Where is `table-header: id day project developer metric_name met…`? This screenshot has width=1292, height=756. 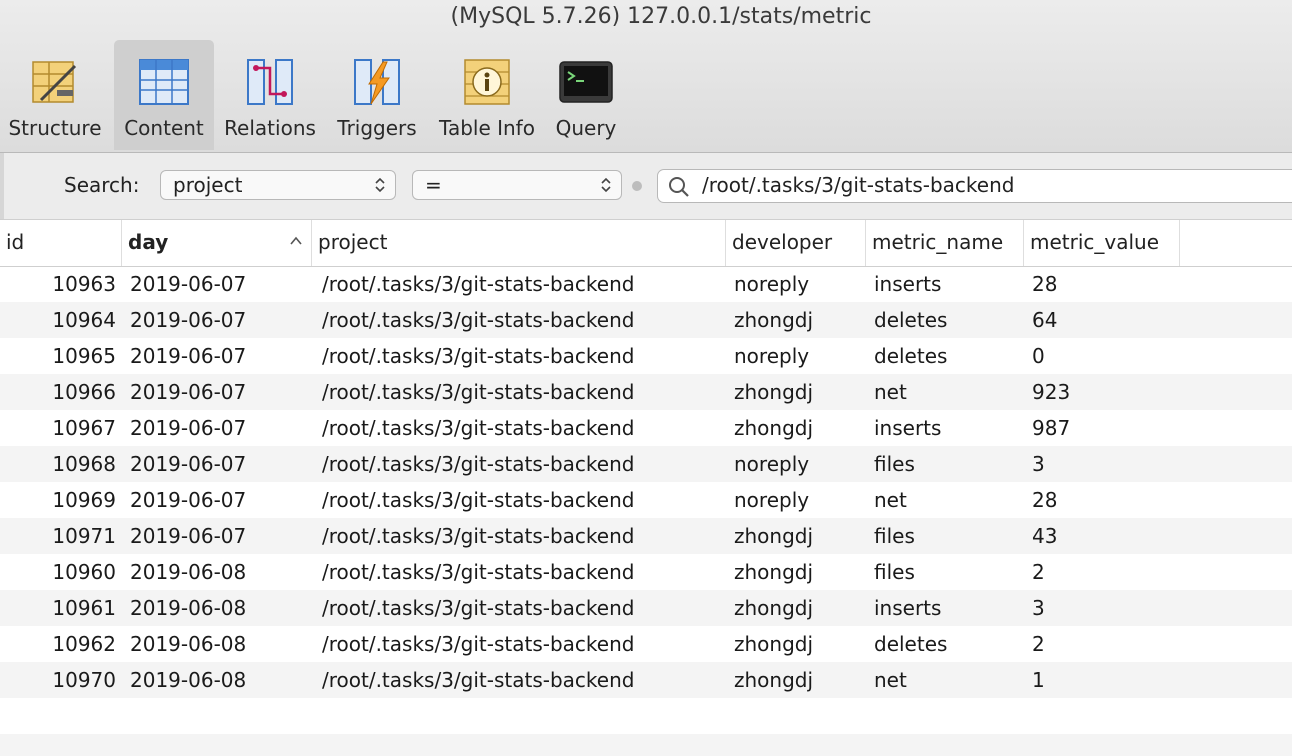
table-header: id day project developer metric_name met… is located at coordinates (646, 243).